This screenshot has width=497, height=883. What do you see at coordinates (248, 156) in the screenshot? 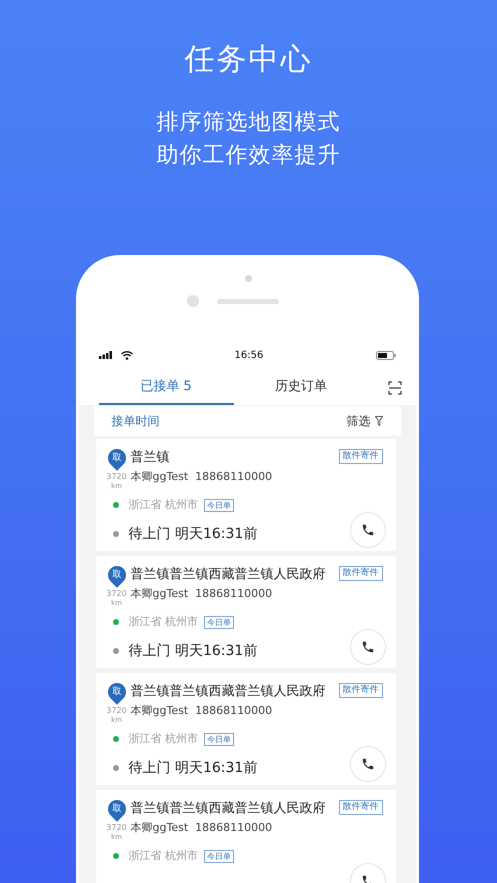
I see `promo-subtitle: 助你工作效率提升` at bounding box center [248, 156].